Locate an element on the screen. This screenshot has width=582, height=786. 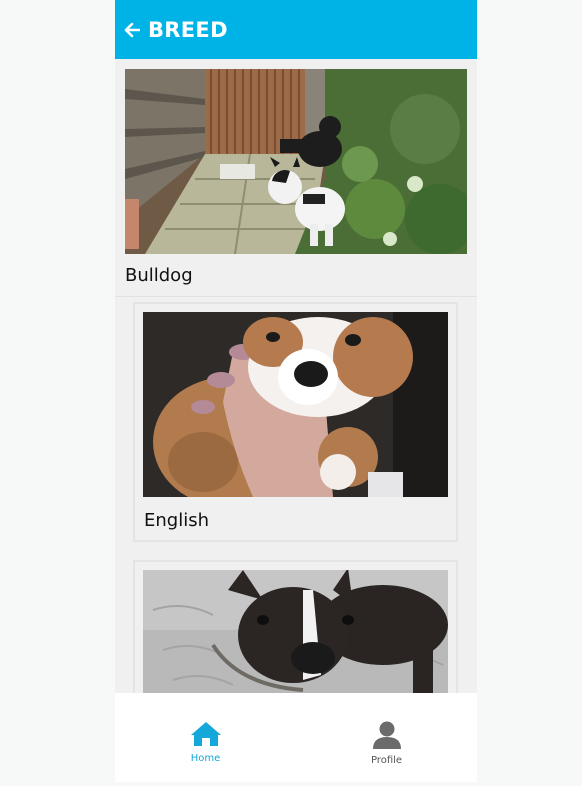
user-icon is located at coordinates (386, 735).